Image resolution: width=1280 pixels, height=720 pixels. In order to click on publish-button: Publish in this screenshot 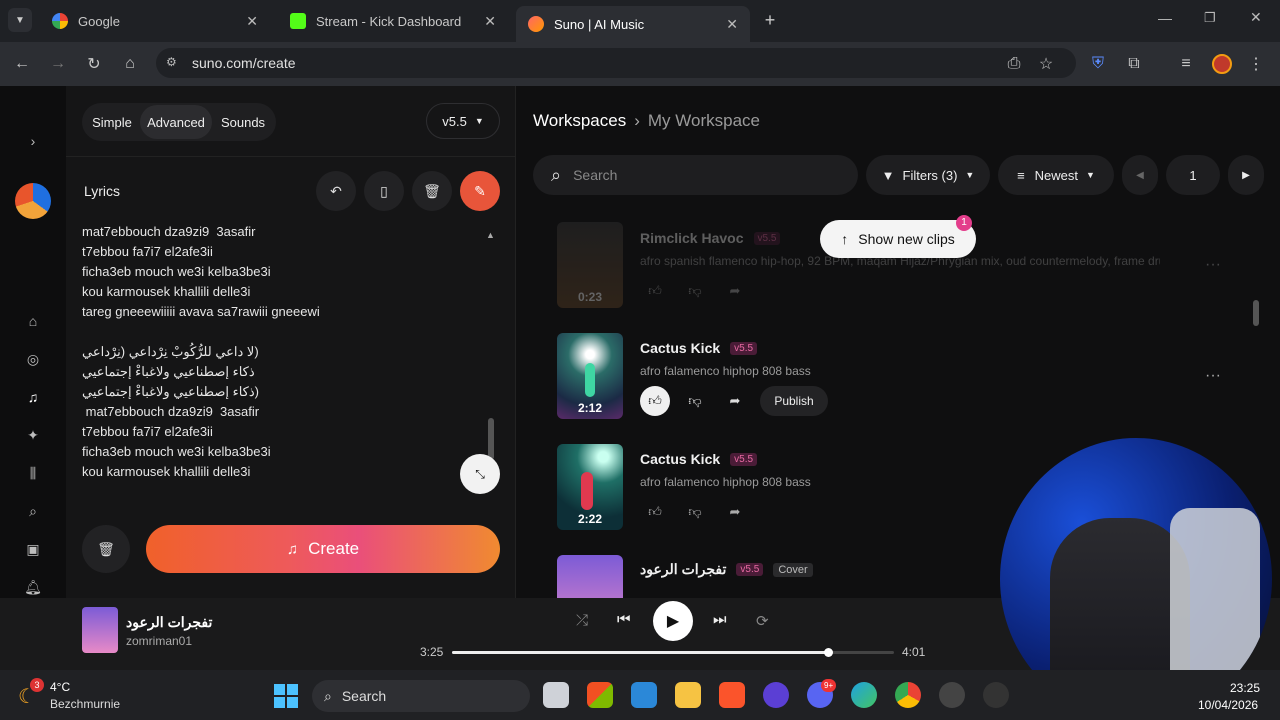, I will do `click(794, 401)`.